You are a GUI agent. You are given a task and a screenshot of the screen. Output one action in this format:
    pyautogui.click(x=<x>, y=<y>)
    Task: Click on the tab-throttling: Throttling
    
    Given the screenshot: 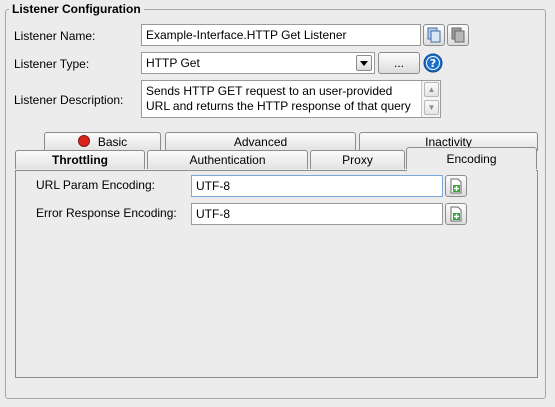 What is the action you would take?
    pyautogui.click(x=80, y=159)
    